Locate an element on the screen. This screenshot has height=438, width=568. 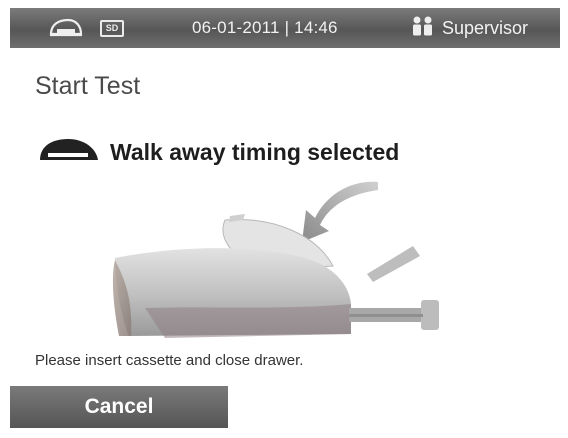
timing-indicator: Walk away timing selected is located at coordinates (218, 152).